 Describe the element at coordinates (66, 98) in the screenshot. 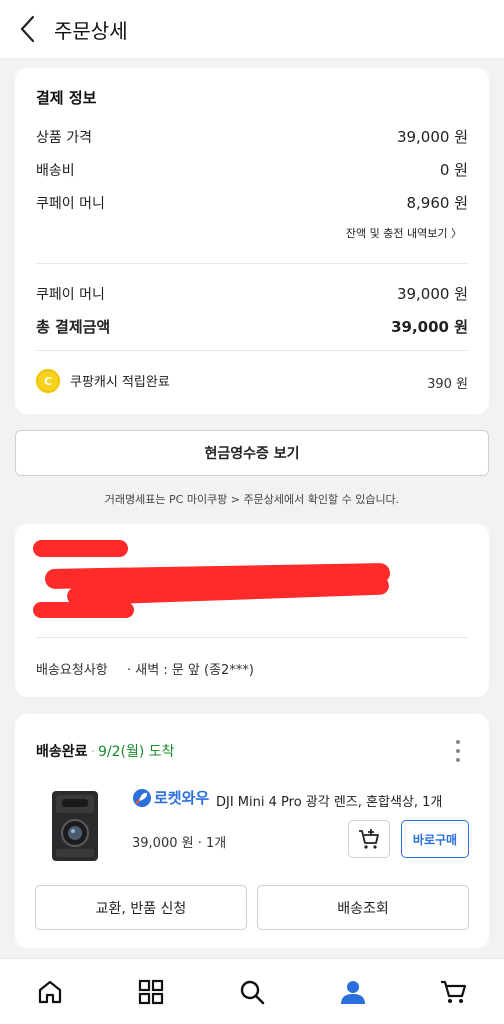

I see `payment-section-title: 결제 정보` at that location.